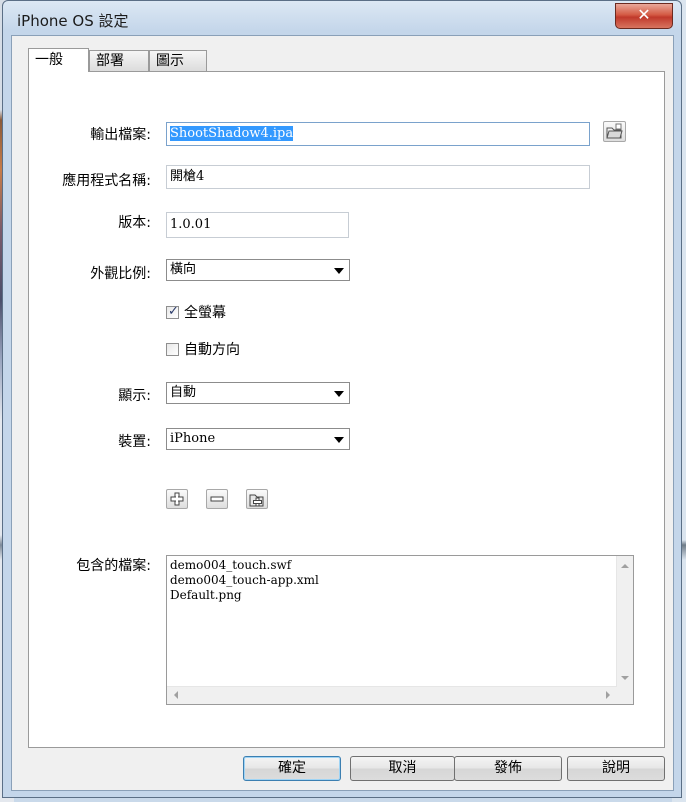 The width and height of the screenshot is (686, 802). I want to click on close-button: ✕, so click(644, 16).